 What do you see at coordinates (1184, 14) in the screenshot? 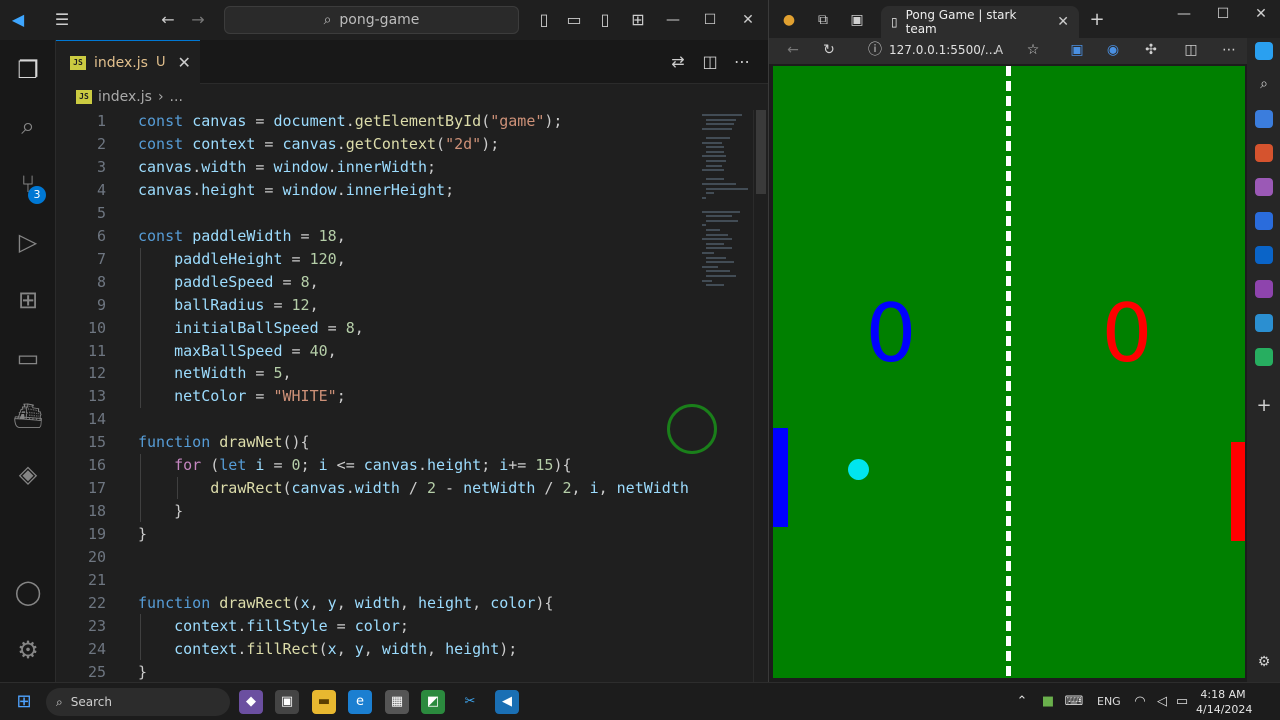
I see `browser-minimize-icon: —` at bounding box center [1184, 14].